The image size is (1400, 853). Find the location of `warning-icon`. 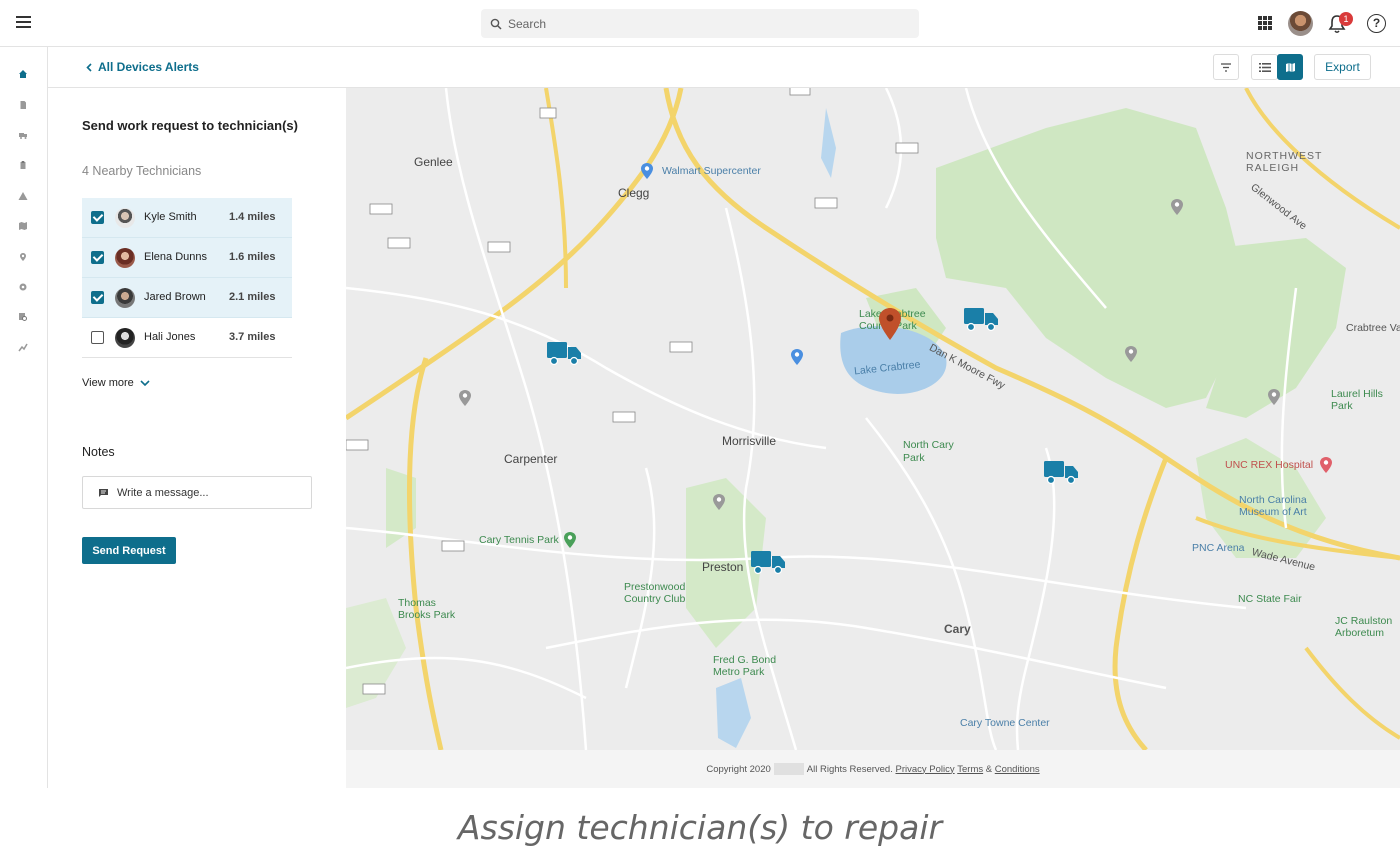

warning-icon is located at coordinates (23, 196).